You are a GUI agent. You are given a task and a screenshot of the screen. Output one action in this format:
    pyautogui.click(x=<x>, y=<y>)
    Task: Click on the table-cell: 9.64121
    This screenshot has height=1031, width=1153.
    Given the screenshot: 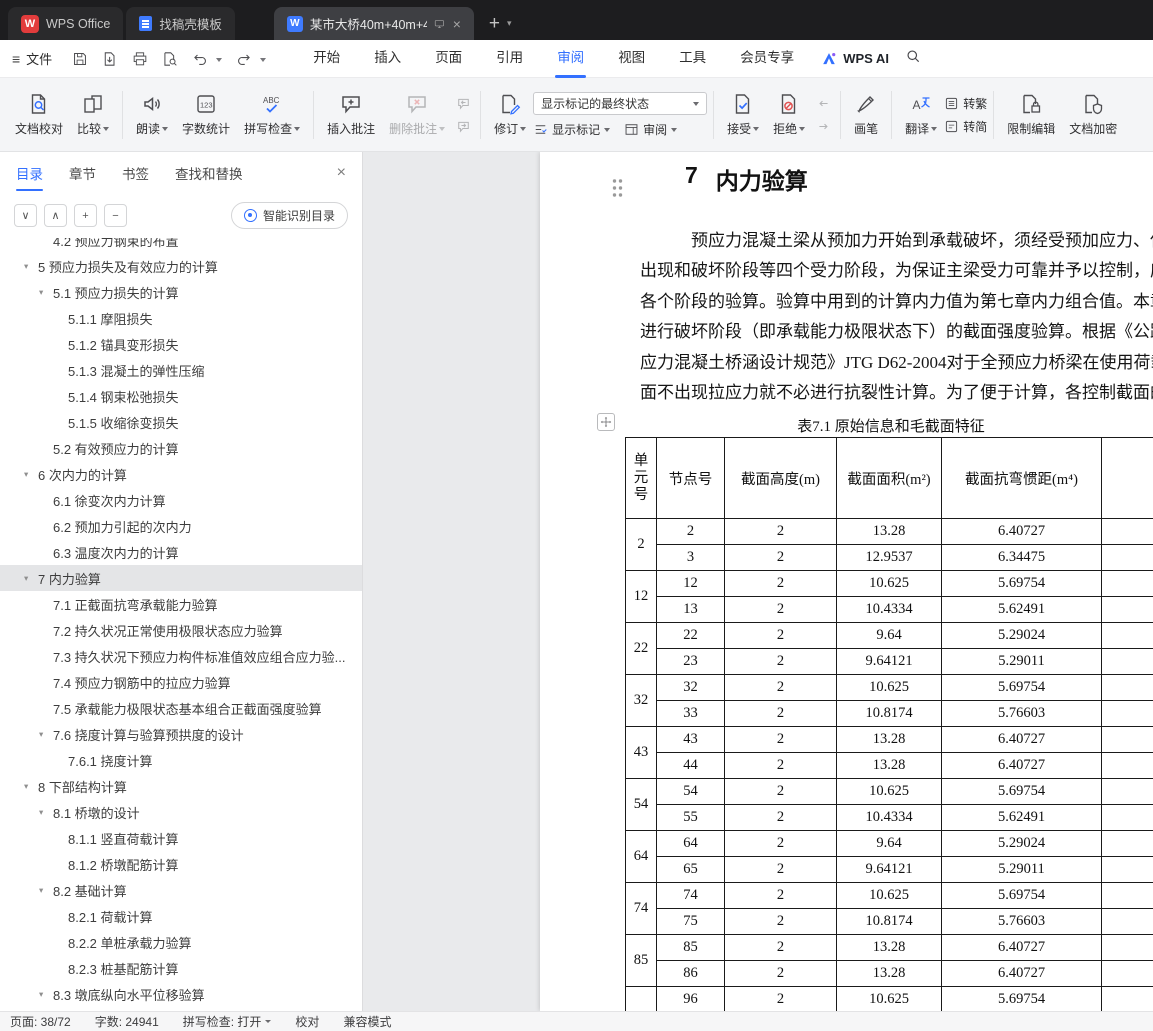 What is the action you would take?
    pyautogui.click(x=889, y=869)
    